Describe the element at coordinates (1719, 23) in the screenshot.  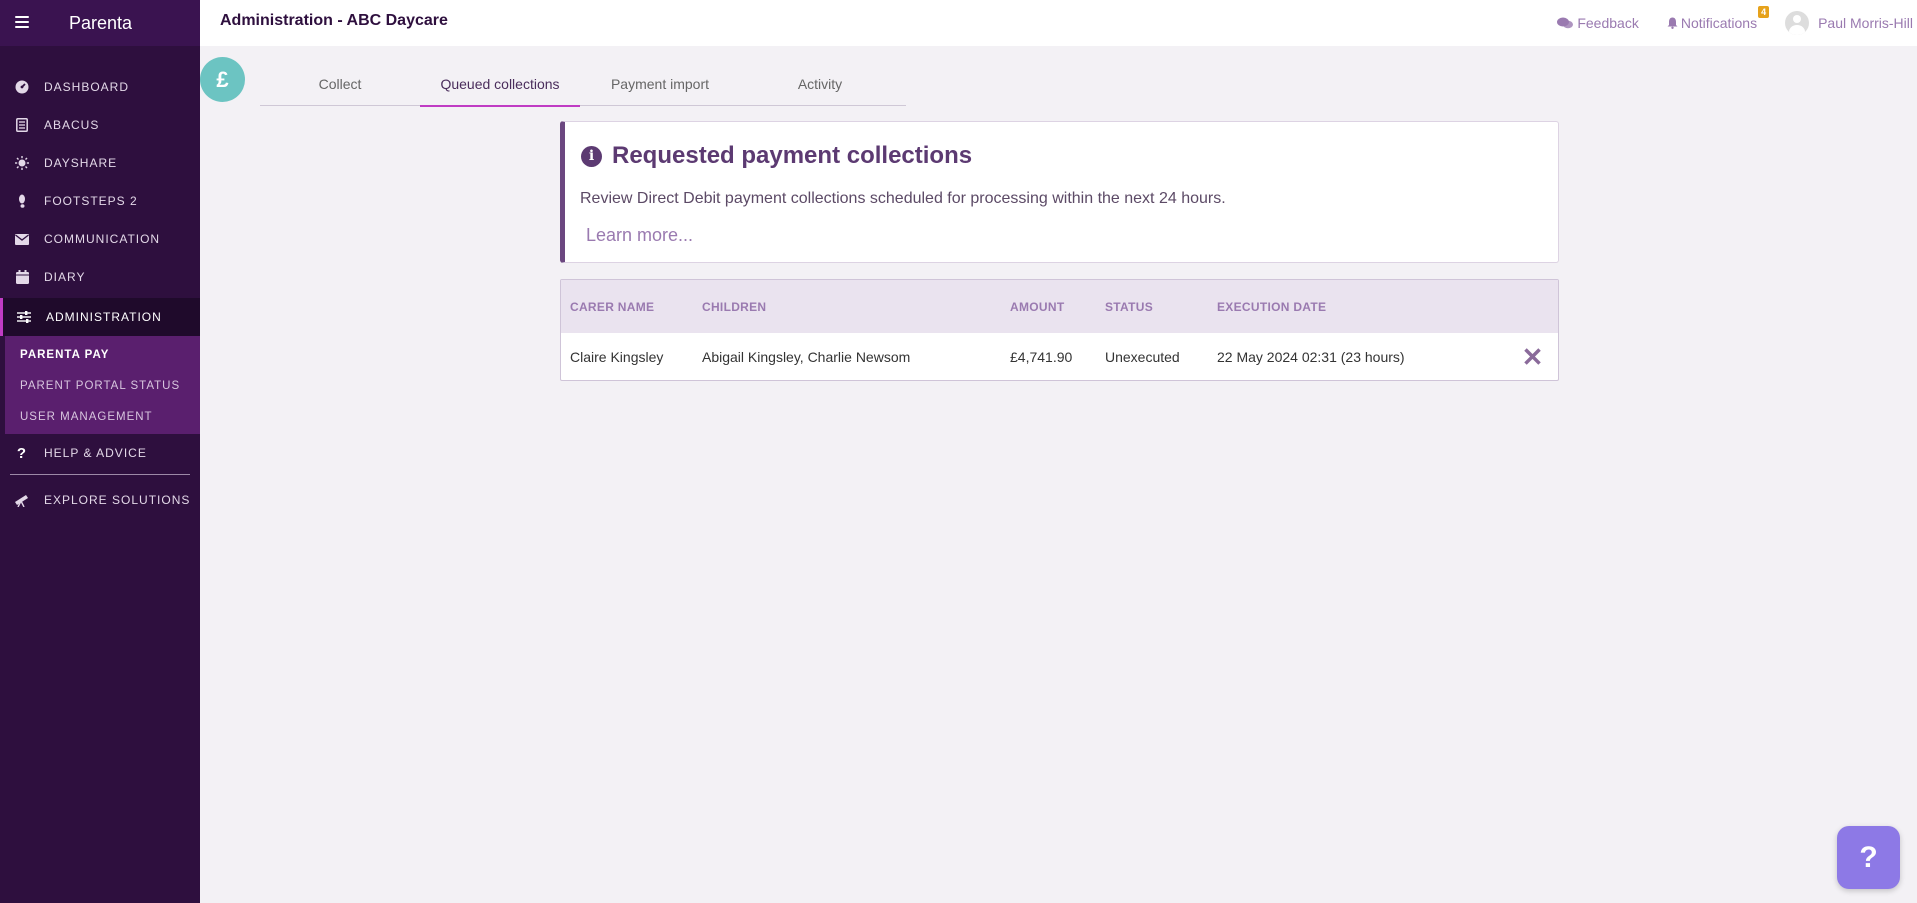
I see `notifications-label: Notifications` at that location.